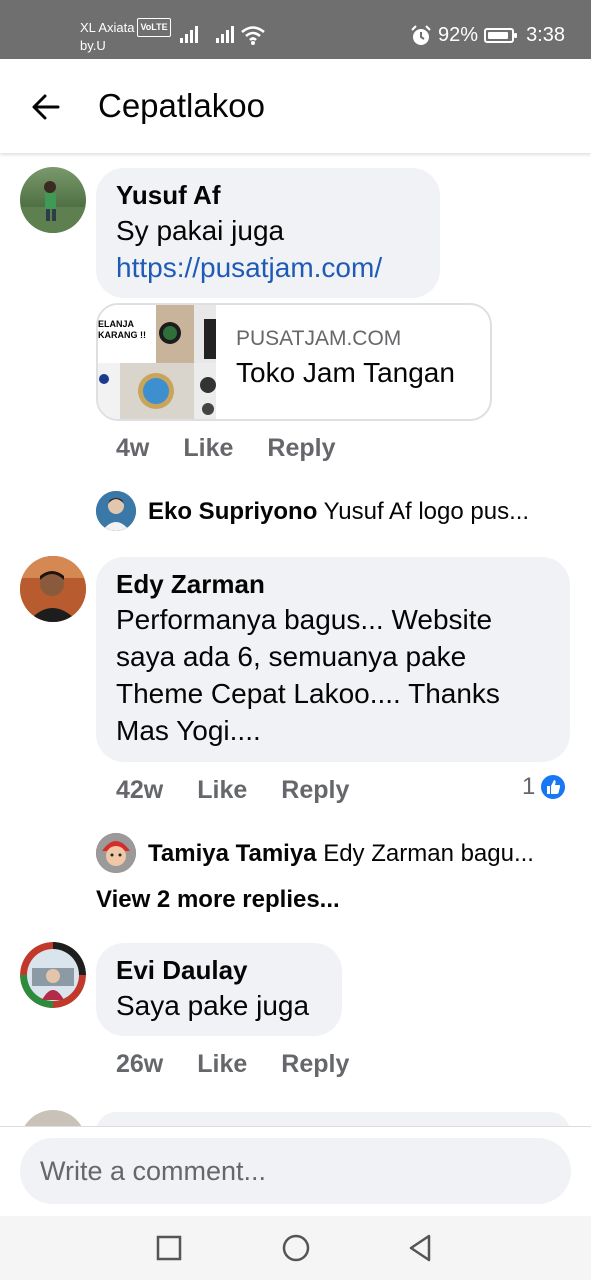  What do you see at coordinates (319, 338) in the screenshot?
I see `link-domain: PUSATJAM.COM` at bounding box center [319, 338].